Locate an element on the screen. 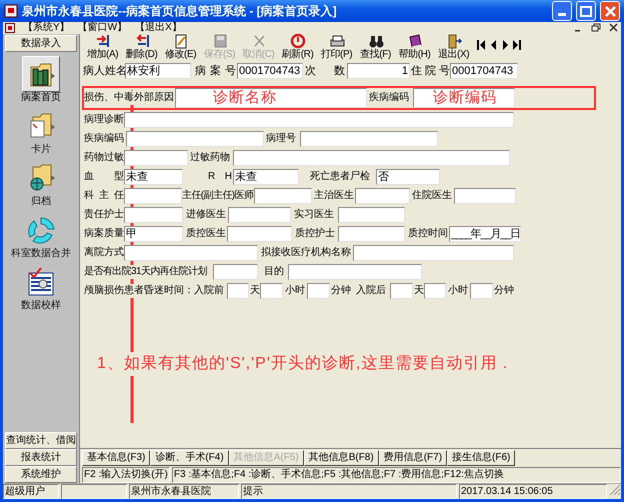  previous-icon is located at coordinates (493, 45).